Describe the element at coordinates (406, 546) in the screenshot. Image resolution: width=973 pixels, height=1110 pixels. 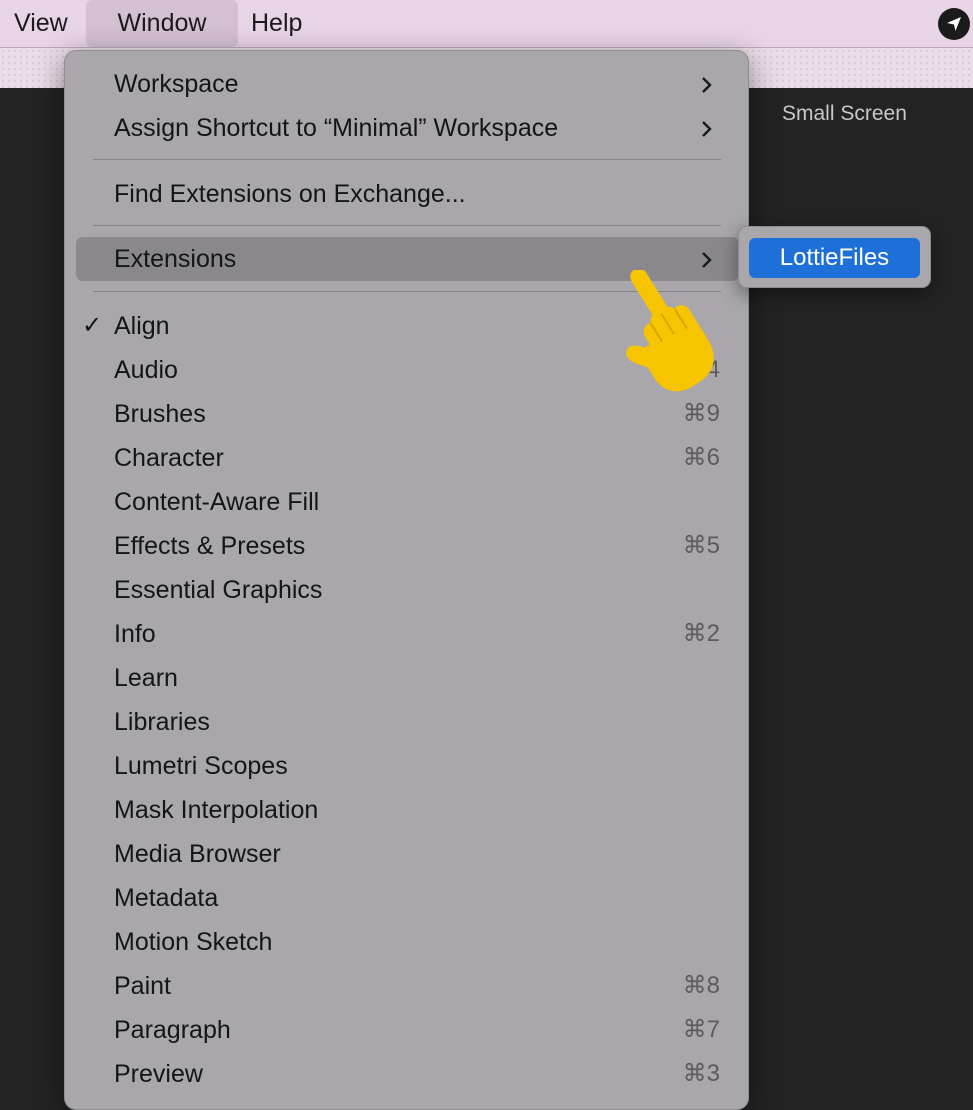
I see `menu-item-effects-presets: Effects & Presets ⌘5` at that location.